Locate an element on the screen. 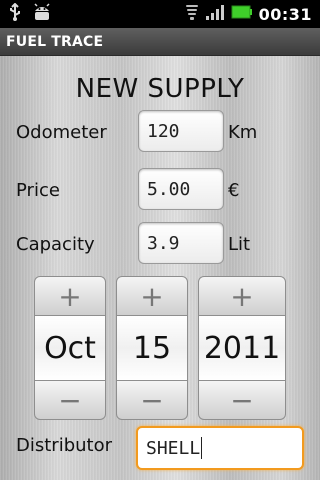 Image resolution: width=320 pixels, height=480 pixels. usb-icon is located at coordinates (15, 13).